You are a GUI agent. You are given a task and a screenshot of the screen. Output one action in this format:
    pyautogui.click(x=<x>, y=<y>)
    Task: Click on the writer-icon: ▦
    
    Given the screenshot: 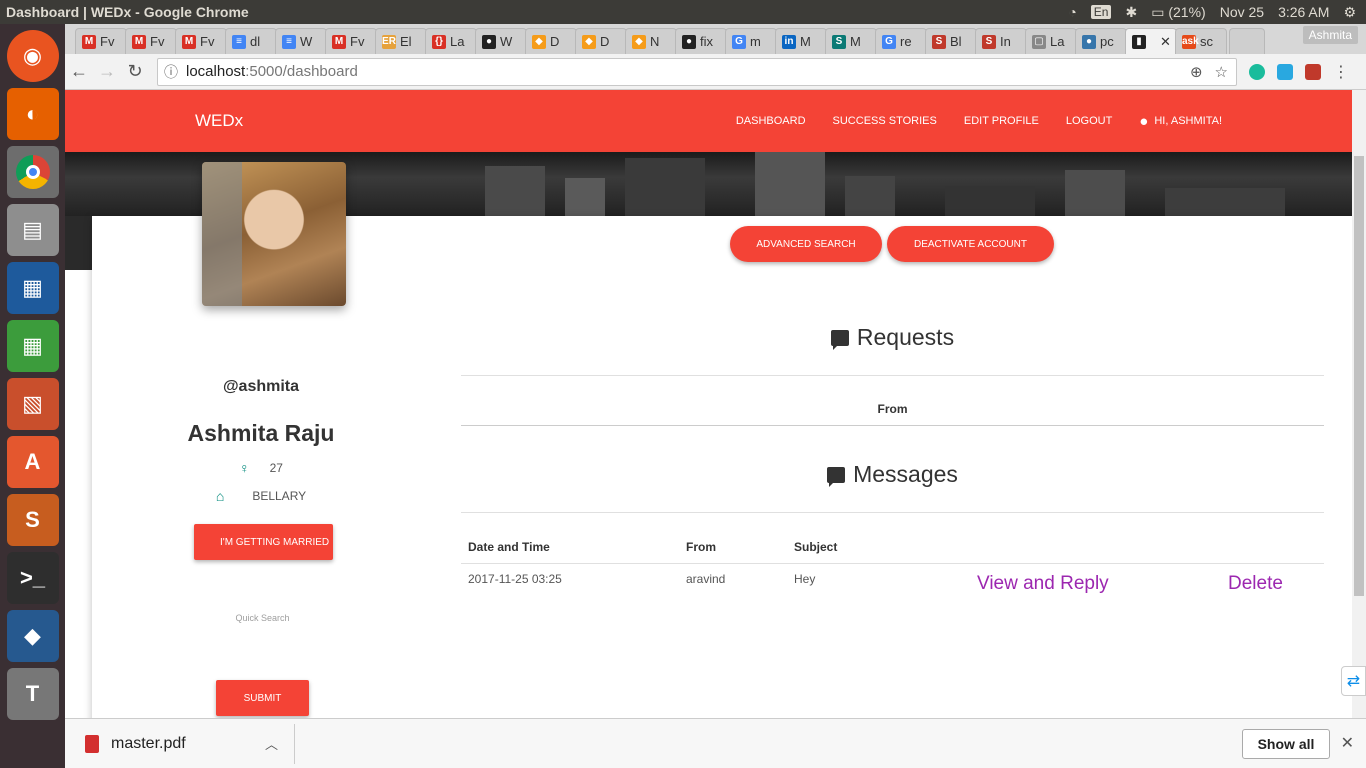 What is the action you would take?
    pyautogui.click(x=32, y=288)
    